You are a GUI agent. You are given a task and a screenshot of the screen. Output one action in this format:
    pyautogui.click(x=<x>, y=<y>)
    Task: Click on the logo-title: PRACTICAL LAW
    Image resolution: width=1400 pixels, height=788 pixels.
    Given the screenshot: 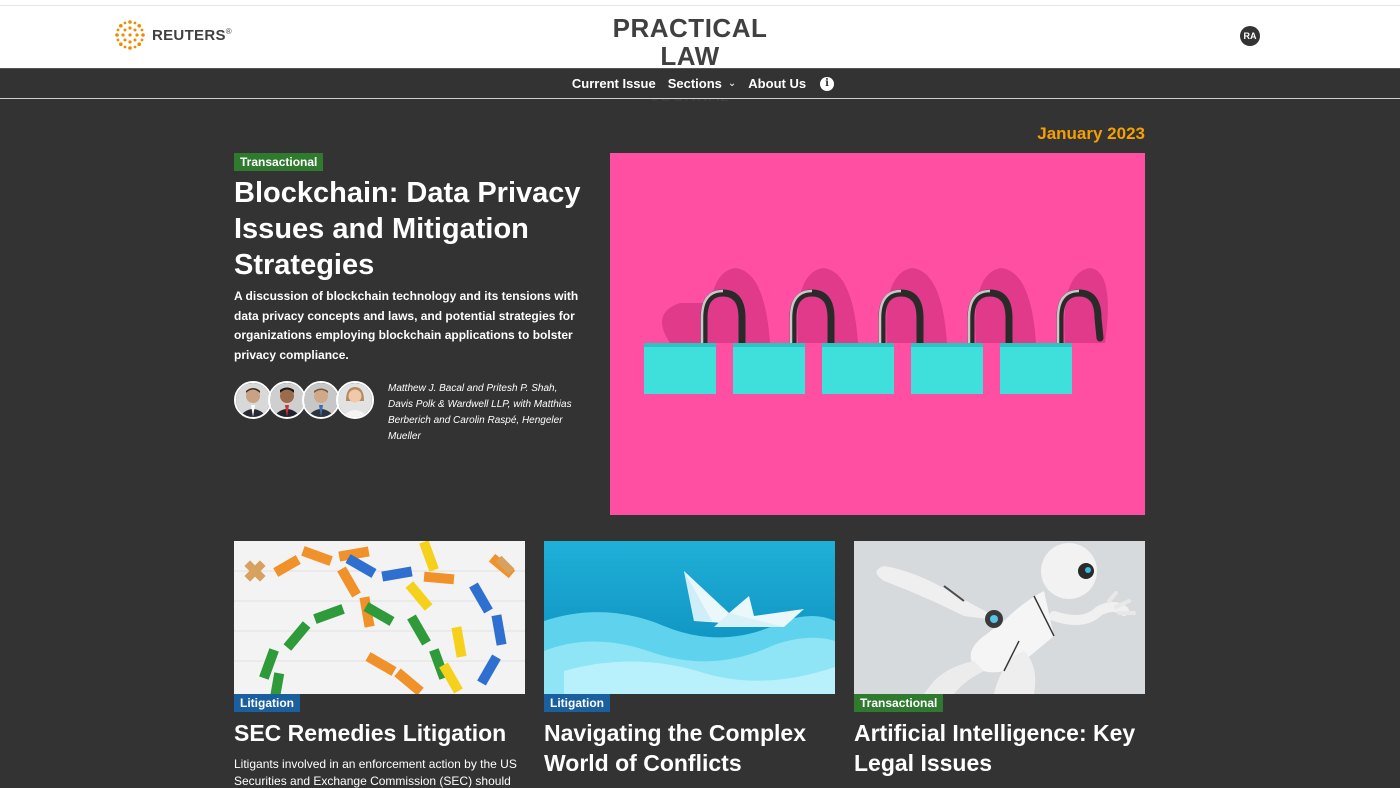 What is the action you would take?
    pyautogui.click(x=690, y=42)
    